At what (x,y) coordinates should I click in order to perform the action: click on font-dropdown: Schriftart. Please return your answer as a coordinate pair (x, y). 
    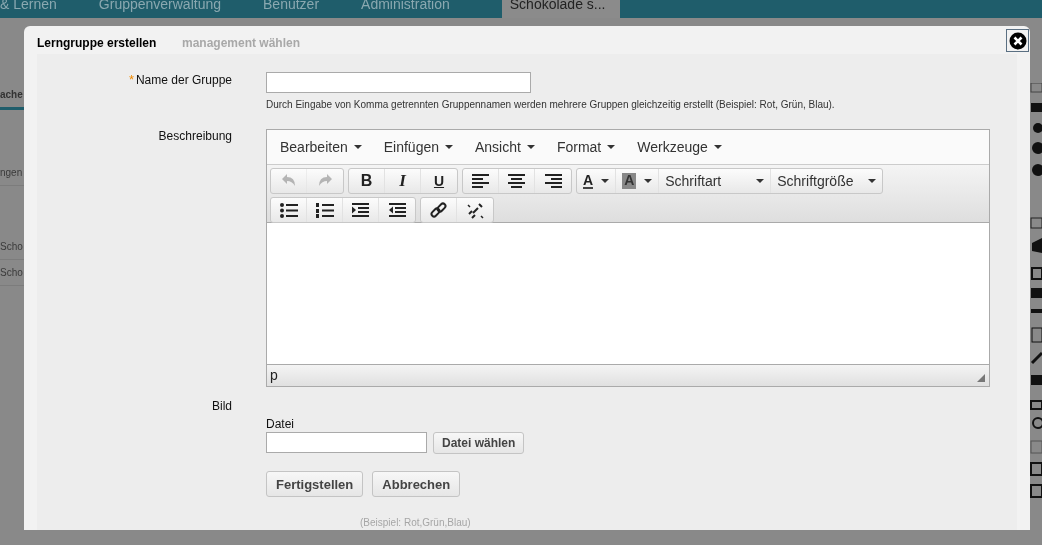
    Looking at the image, I should click on (715, 181).